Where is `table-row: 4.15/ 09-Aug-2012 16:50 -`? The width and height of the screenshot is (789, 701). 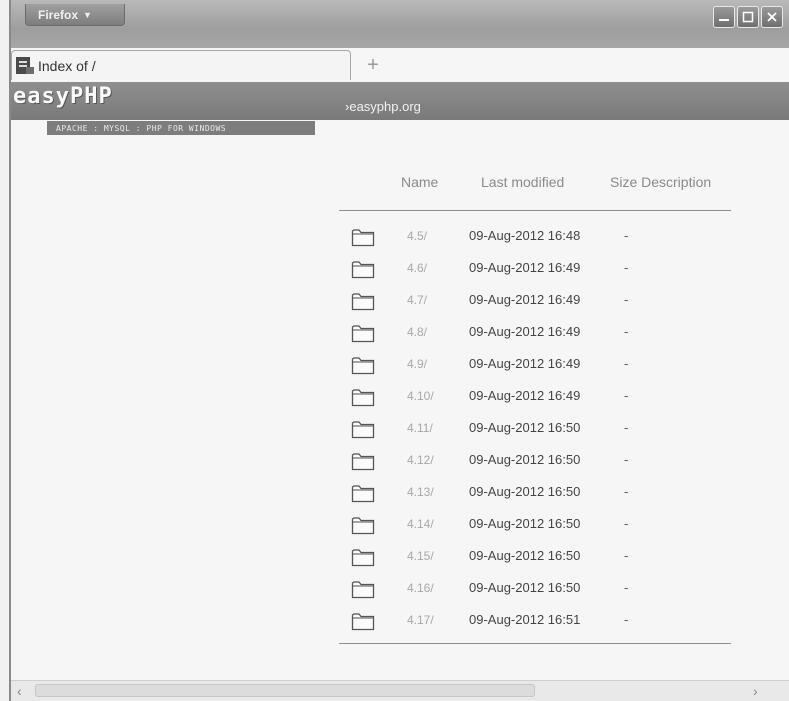 table-row: 4.15/ 09-Aug-2012 16:50 - is located at coordinates (535, 557).